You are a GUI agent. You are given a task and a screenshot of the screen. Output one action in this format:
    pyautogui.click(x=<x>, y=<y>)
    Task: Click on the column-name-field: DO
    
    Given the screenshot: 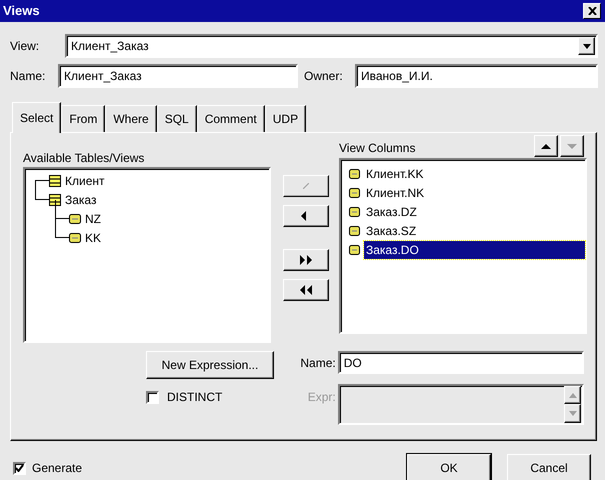 What is the action you would take?
    pyautogui.click(x=461, y=362)
    